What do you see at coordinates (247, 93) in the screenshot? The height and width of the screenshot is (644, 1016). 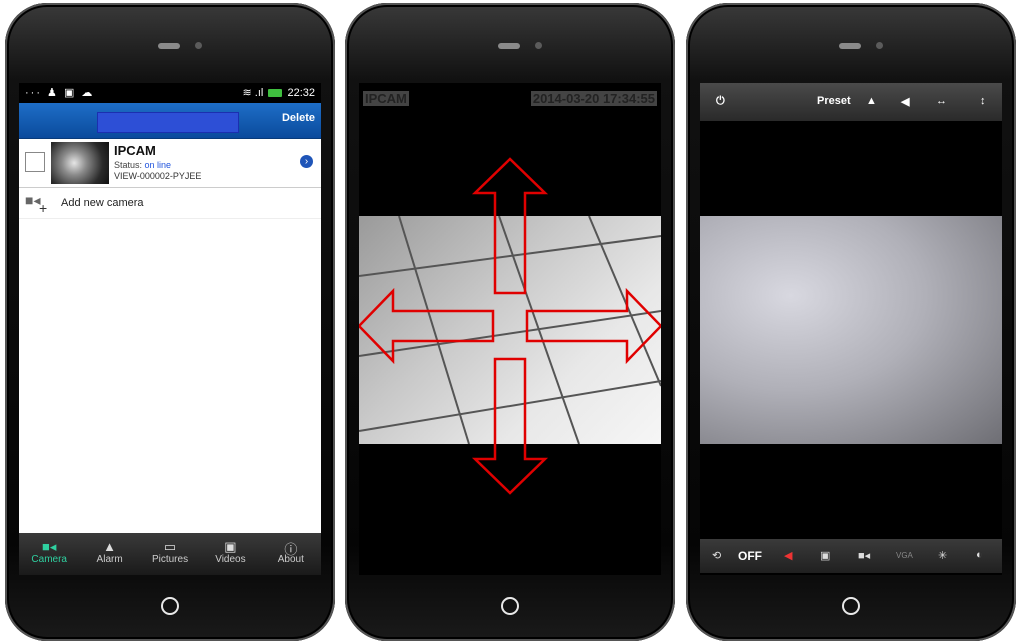 I see `wifi-icon: ≋` at bounding box center [247, 93].